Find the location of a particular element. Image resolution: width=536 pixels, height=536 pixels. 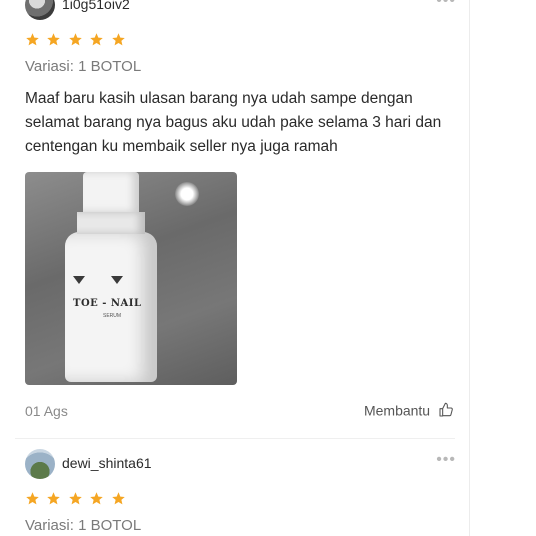

helpful-label: Membantu is located at coordinates (397, 410).